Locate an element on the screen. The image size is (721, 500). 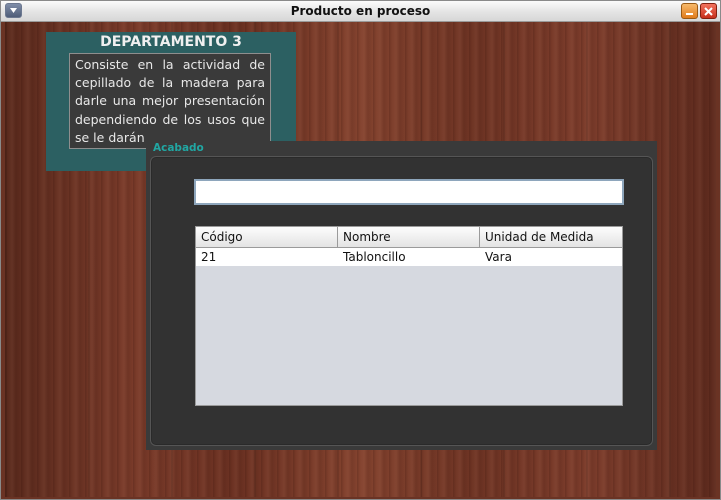
minimize-button is located at coordinates (689, 11).